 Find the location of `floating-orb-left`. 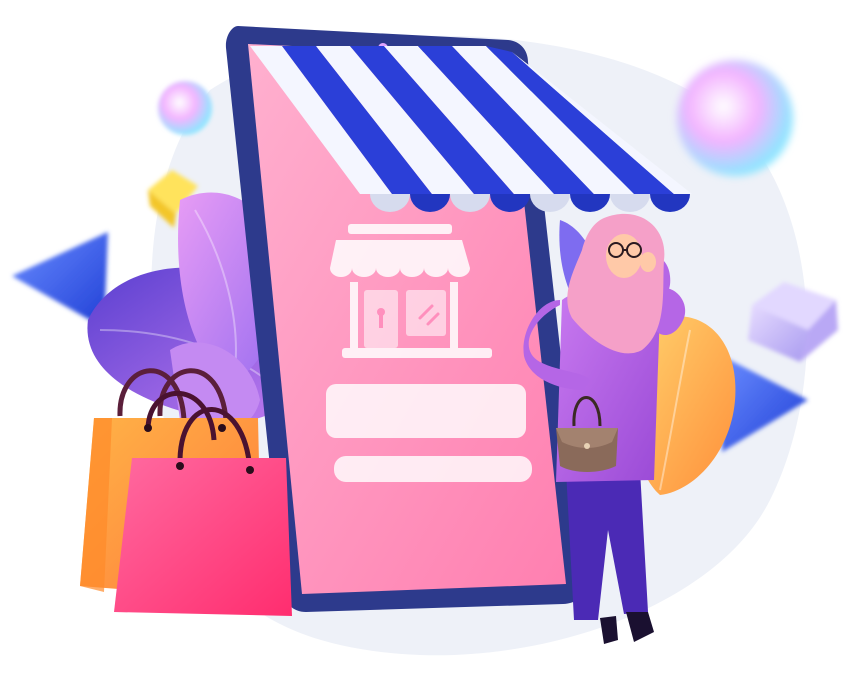

floating-orb-left is located at coordinates (185, 108).